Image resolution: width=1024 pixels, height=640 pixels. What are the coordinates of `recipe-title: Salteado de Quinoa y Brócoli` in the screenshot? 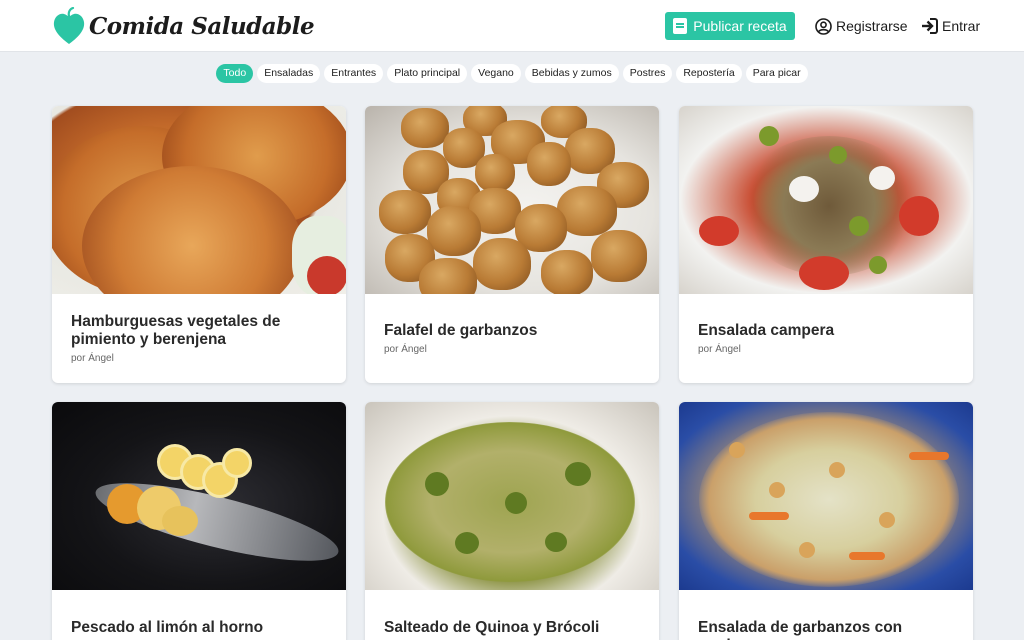 It's located at (513, 628).